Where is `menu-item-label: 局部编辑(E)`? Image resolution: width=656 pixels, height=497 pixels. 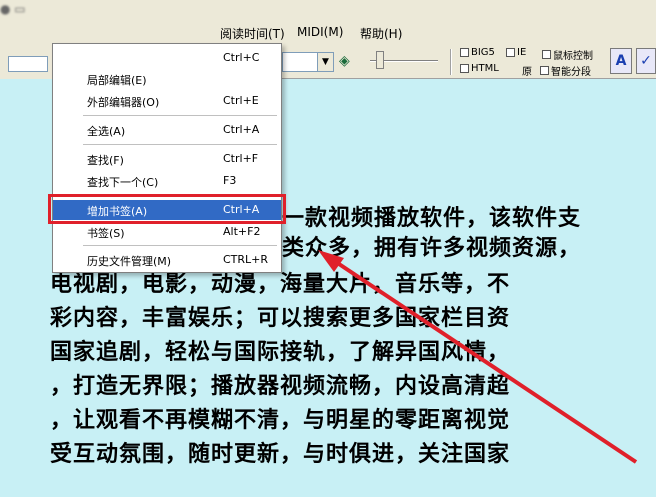 menu-item-label: 局部编辑(E) is located at coordinates (117, 80).